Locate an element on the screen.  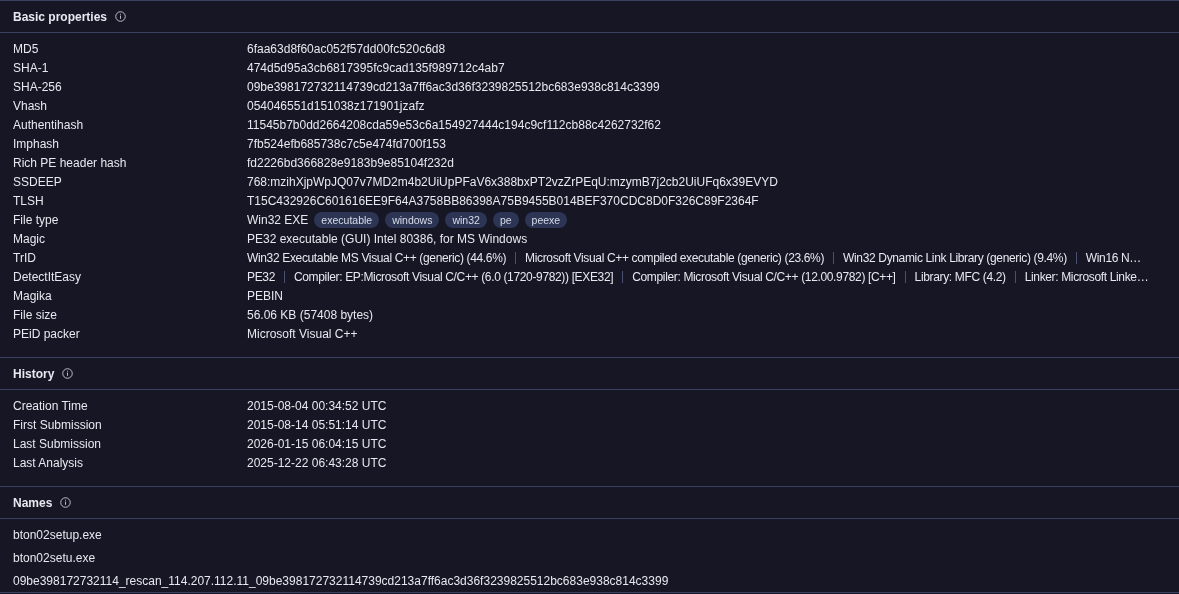
property-value: 474d5d95a3cb6817395fc9cad135f989712c4ab7 is located at coordinates (376, 67).